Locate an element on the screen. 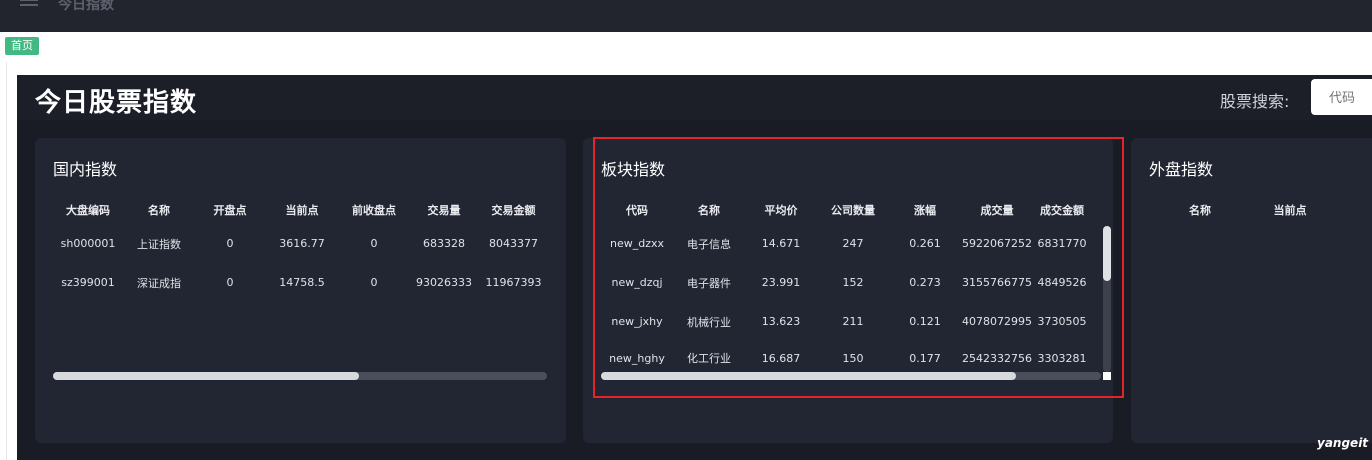 The width and height of the screenshot is (1372, 460). table-cell: 4078072995 is located at coordinates (997, 321).